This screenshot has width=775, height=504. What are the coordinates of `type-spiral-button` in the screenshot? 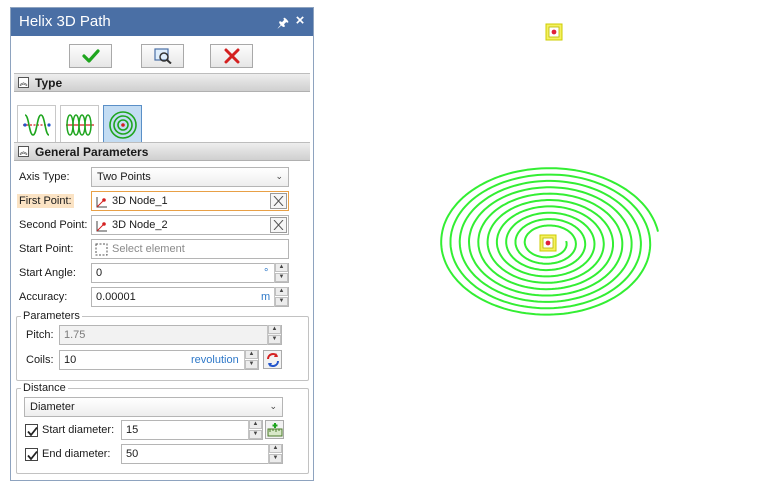 It's located at (122, 124).